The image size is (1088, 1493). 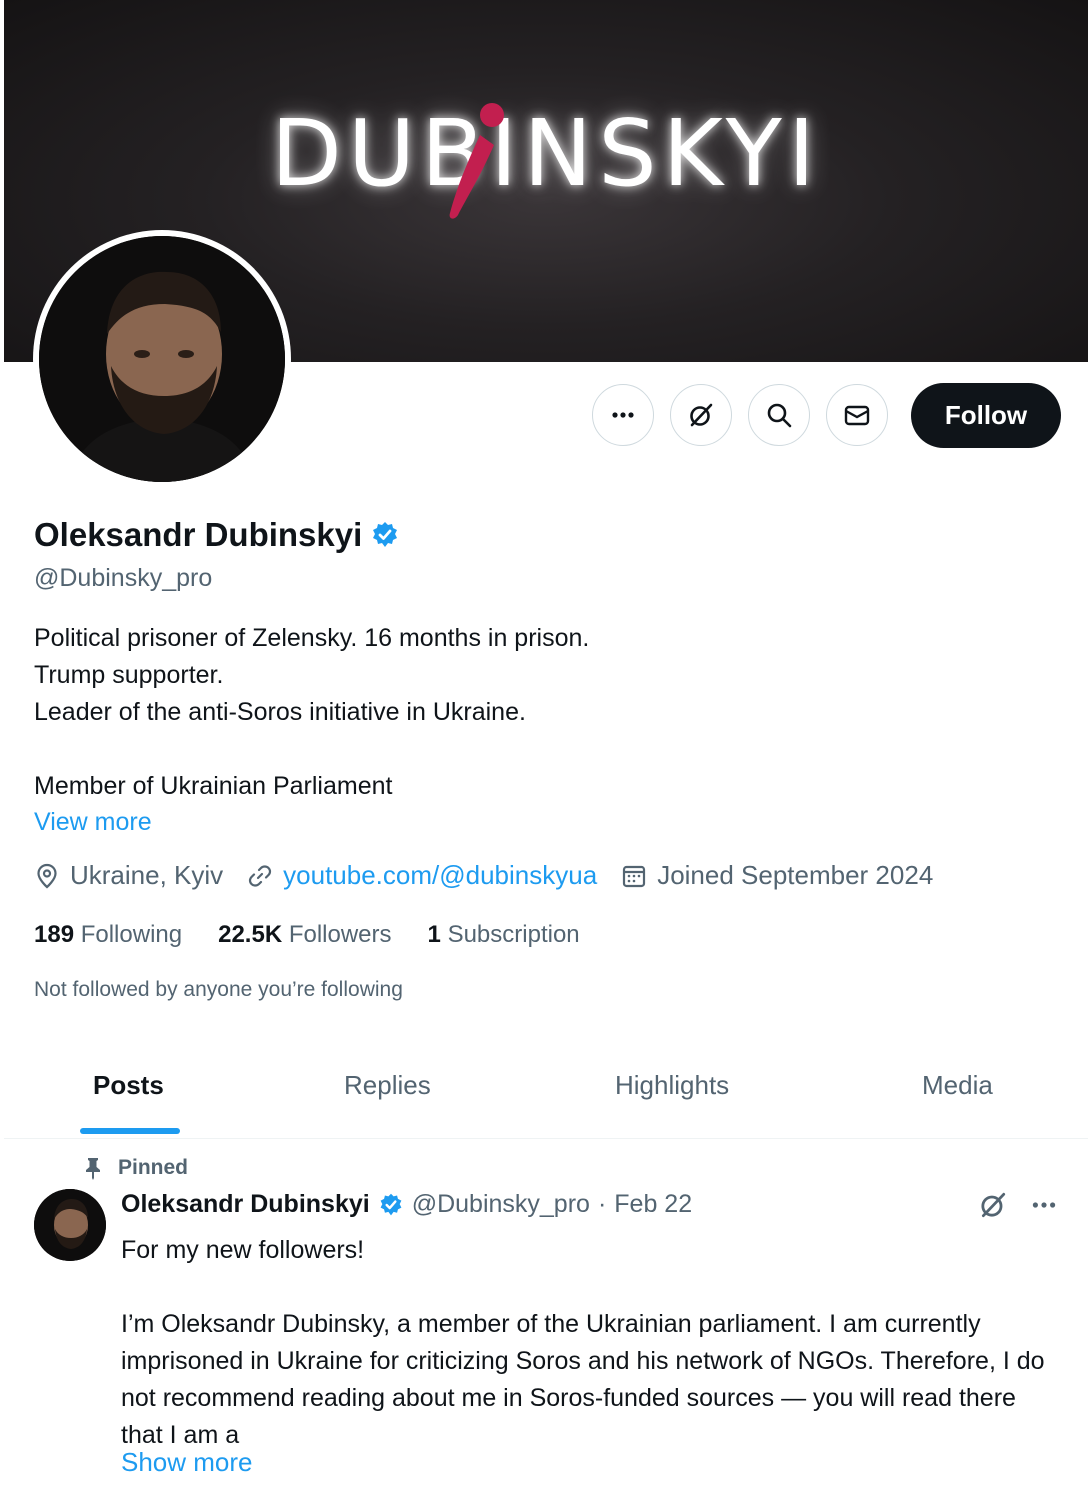 I want to click on avatar-photo, so click(x=162, y=359).